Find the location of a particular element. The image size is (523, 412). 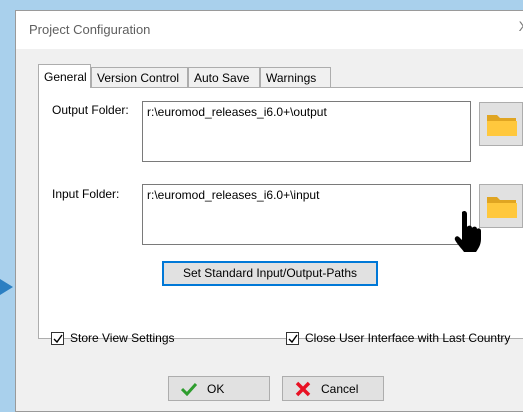

input-folder-field: r:\euromod_releases_i6.0+\input is located at coordinates (306, 214).